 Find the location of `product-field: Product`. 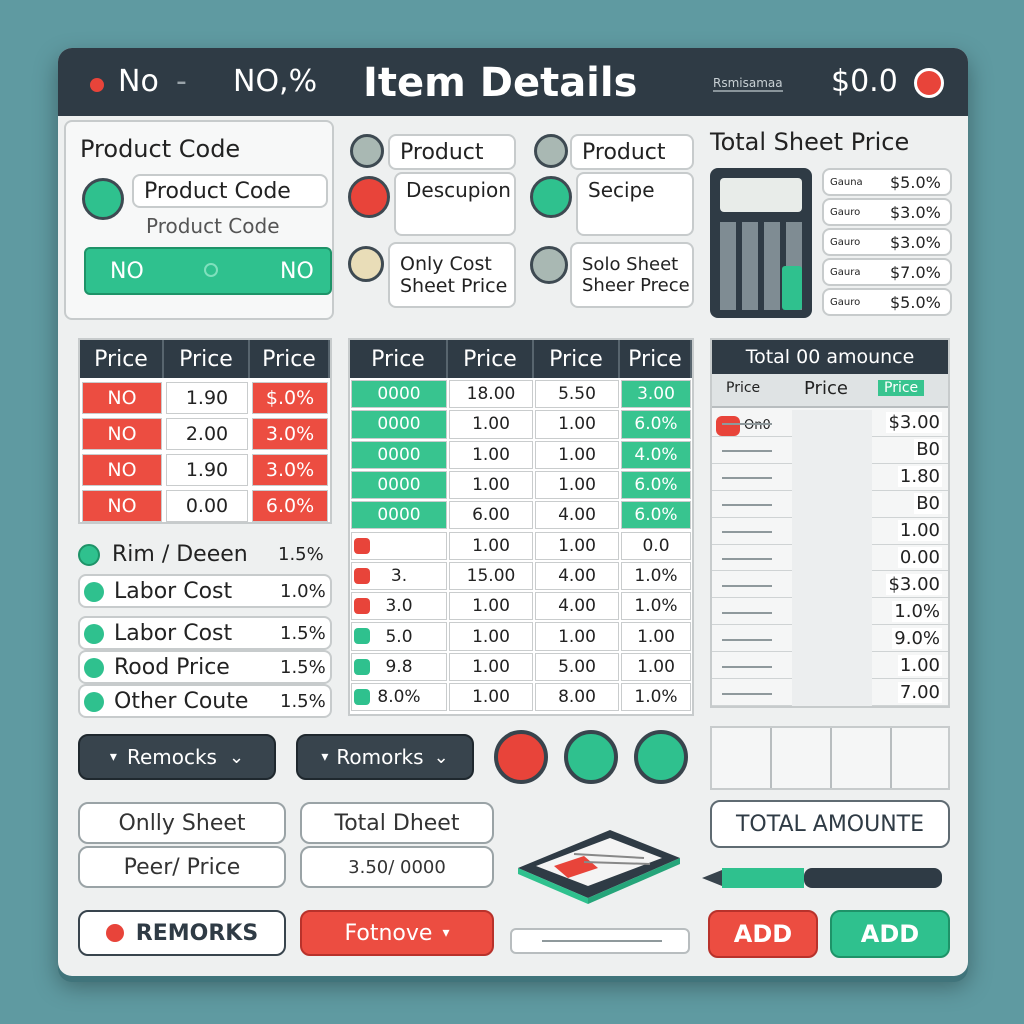

product-field: Product is located at coordinates (452, 152).